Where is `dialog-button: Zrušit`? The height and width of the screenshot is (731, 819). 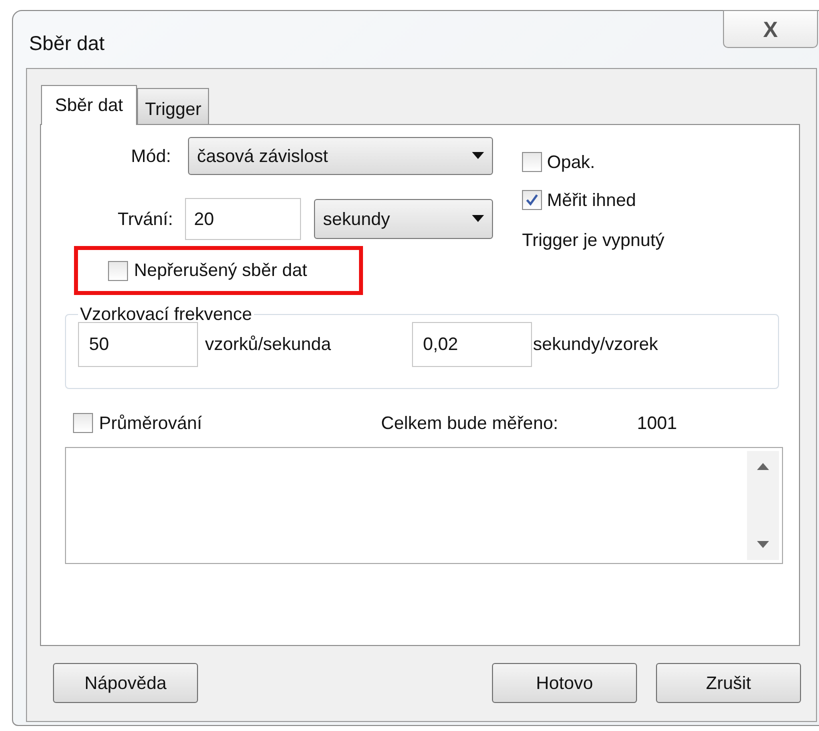
dialog-button: Zrušit is located at coordinates (728, 683).